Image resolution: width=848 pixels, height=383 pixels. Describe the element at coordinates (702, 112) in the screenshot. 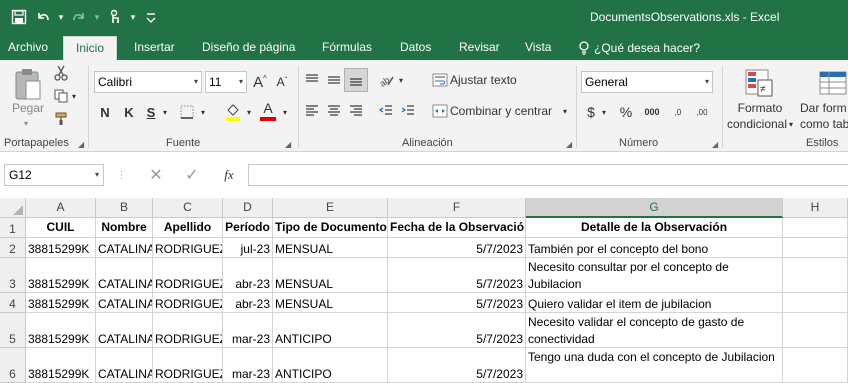

I see `decrease-decimal-button: ,00` at that location.